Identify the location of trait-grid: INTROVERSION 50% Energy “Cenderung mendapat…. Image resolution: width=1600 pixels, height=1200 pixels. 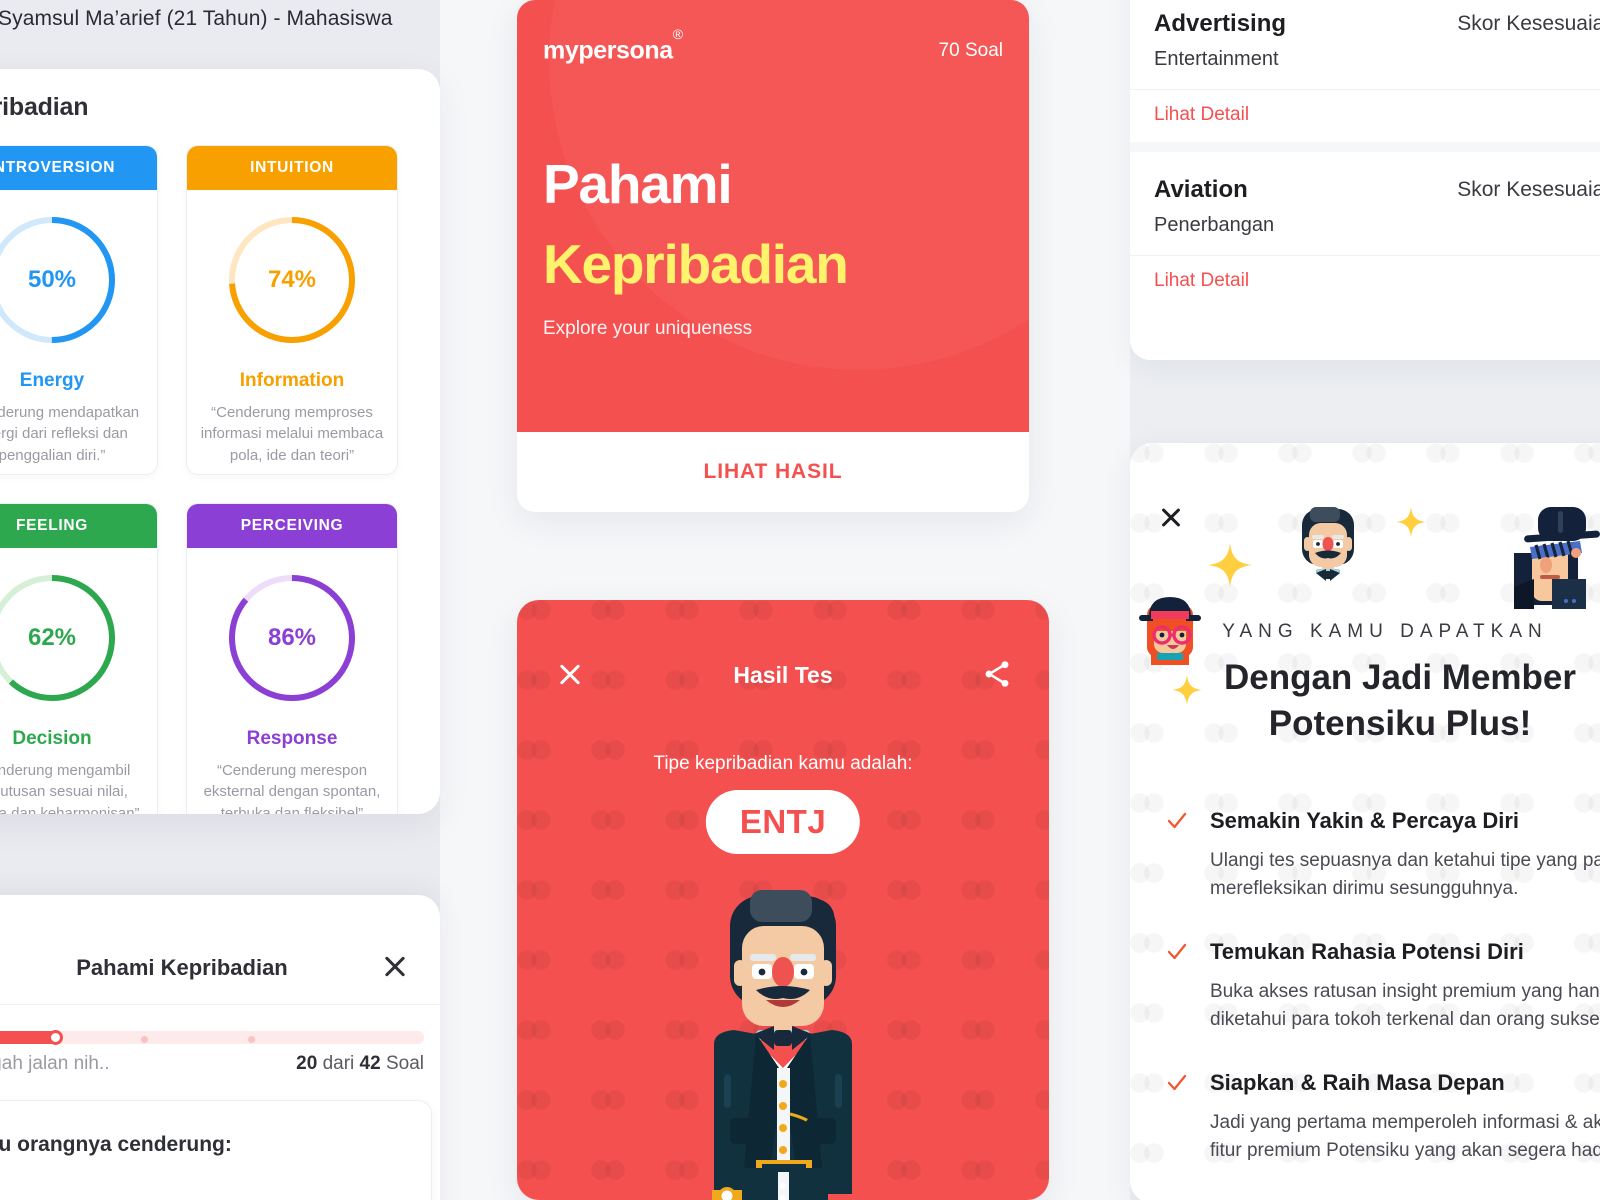
(199, 479).